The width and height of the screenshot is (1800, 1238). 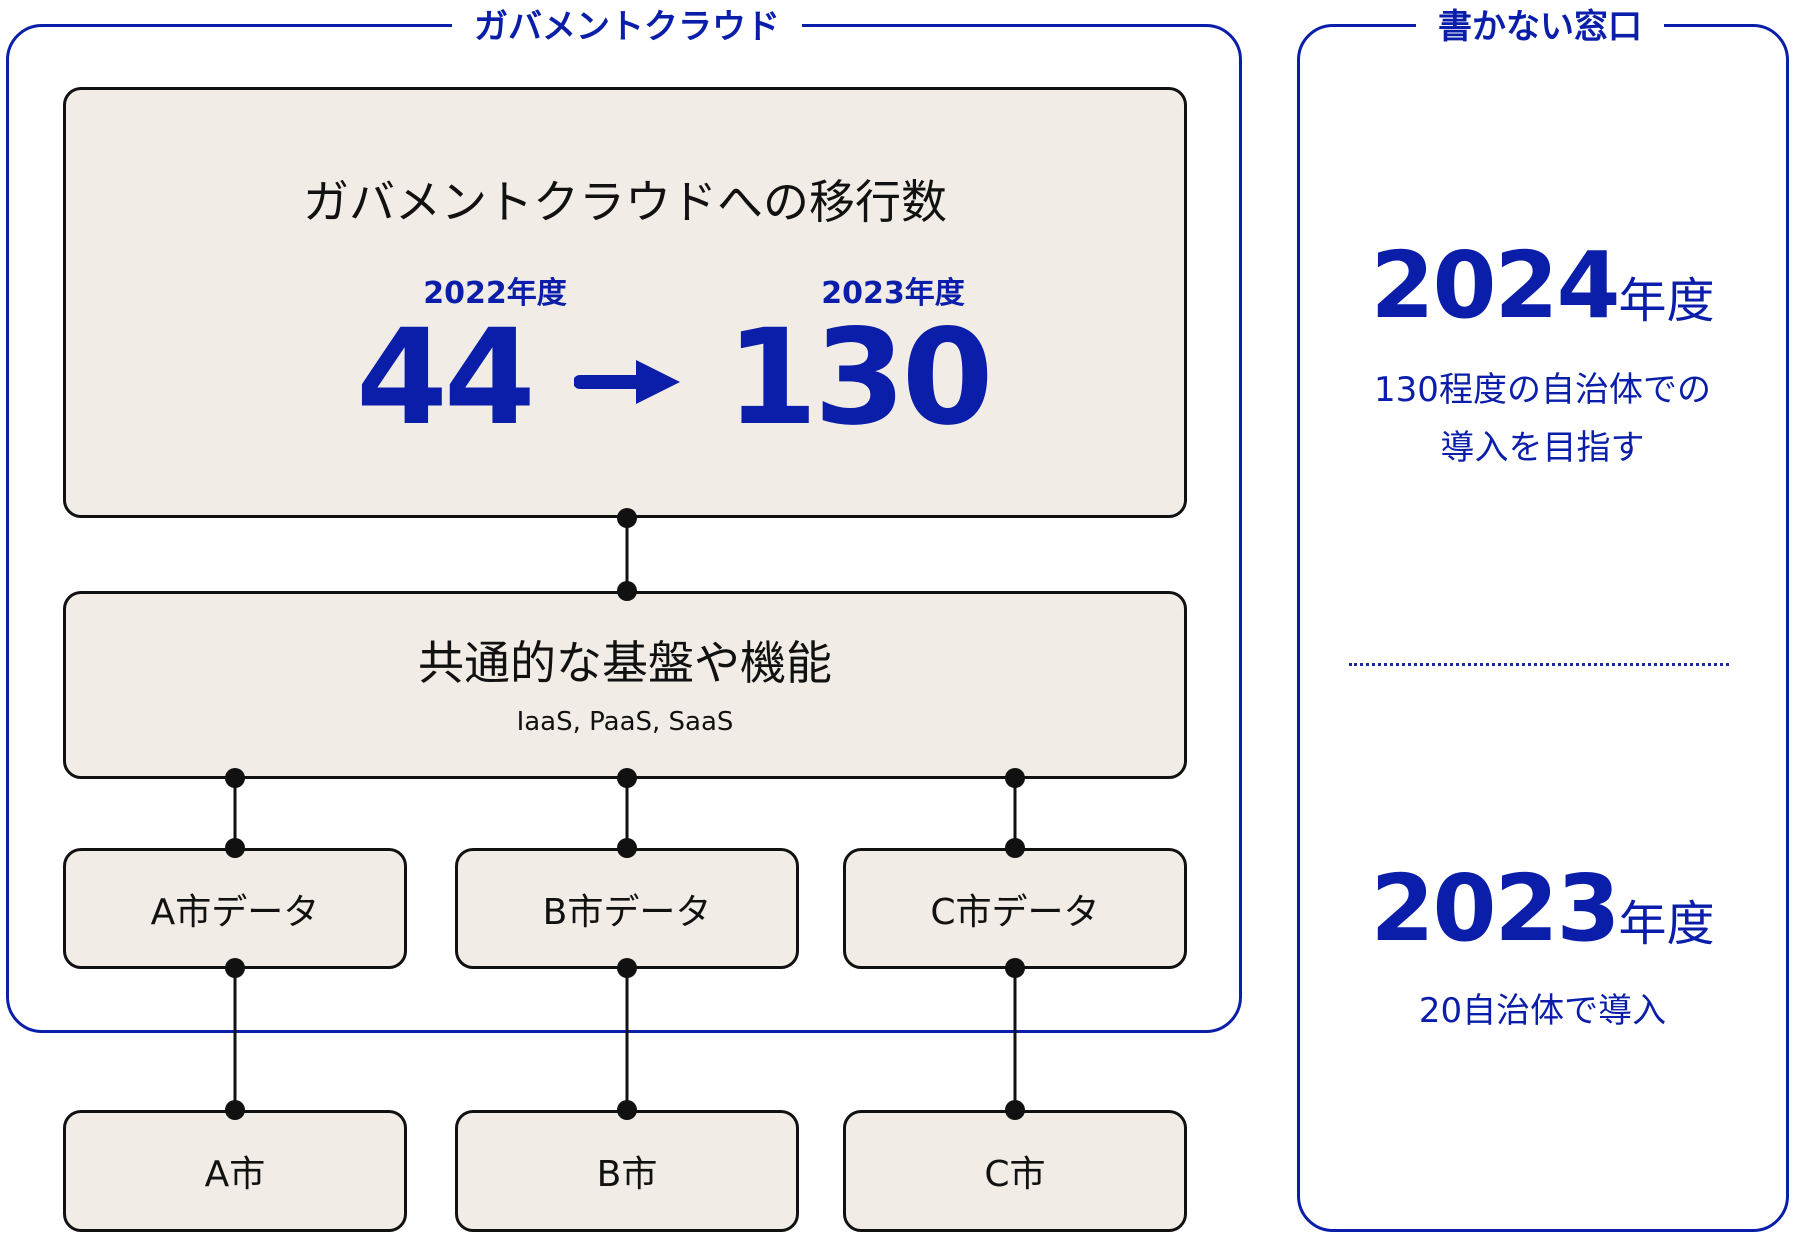 I want to click on city-b-data-label: B市データ, so click(x=627, y=912).